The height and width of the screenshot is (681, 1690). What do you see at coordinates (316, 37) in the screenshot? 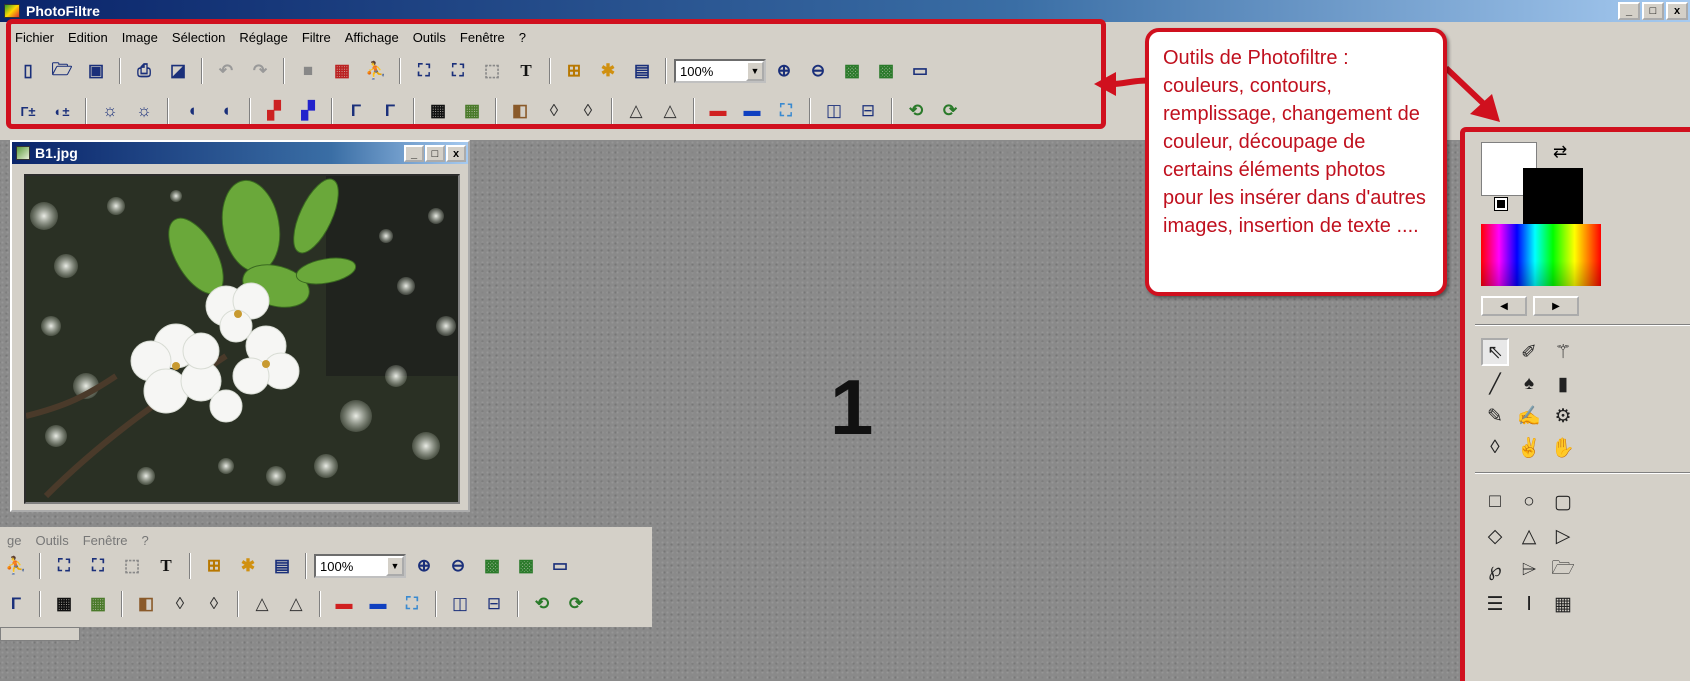
I see `menu-filtre: Filtre` at bounding box center [316, 37].